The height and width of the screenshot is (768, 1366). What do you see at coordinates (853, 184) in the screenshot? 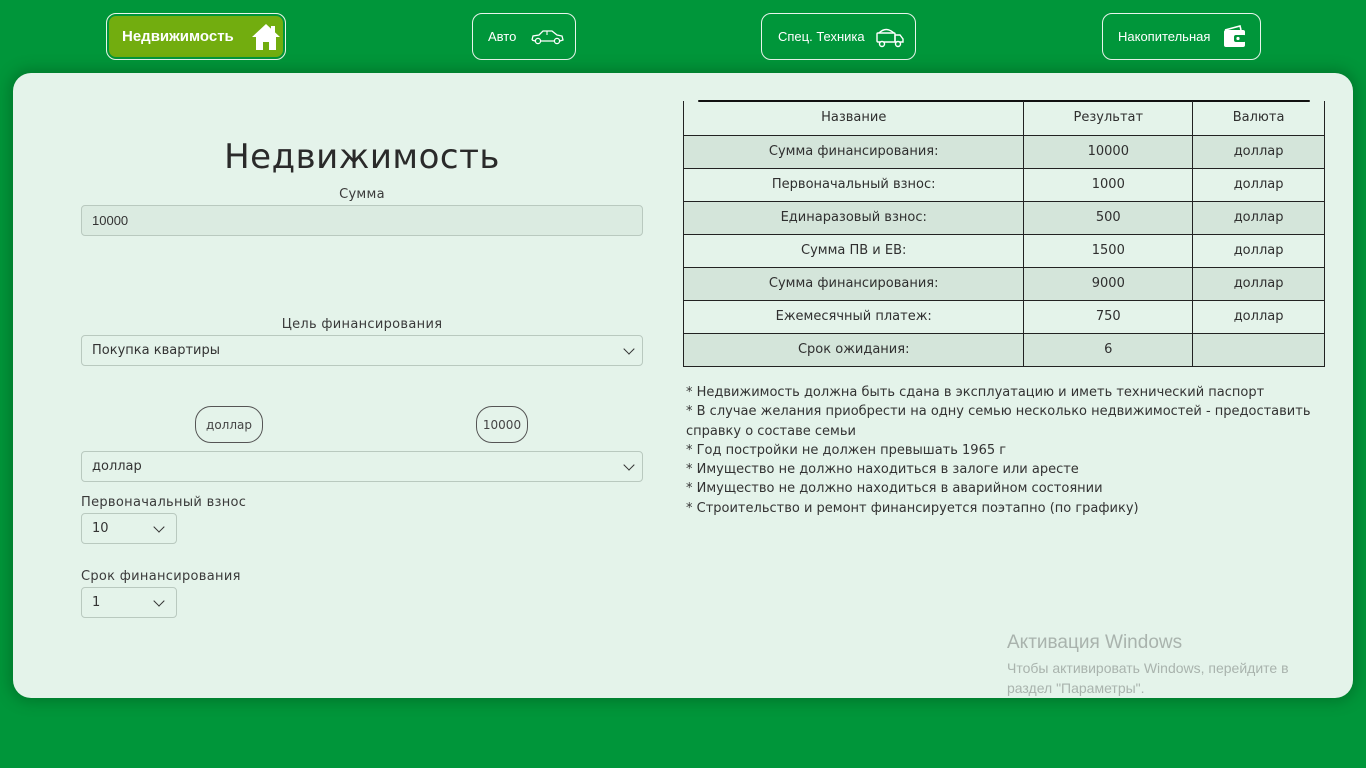
I see `row-name: Первоначальный взнос:` at bounding box center [853, 184].